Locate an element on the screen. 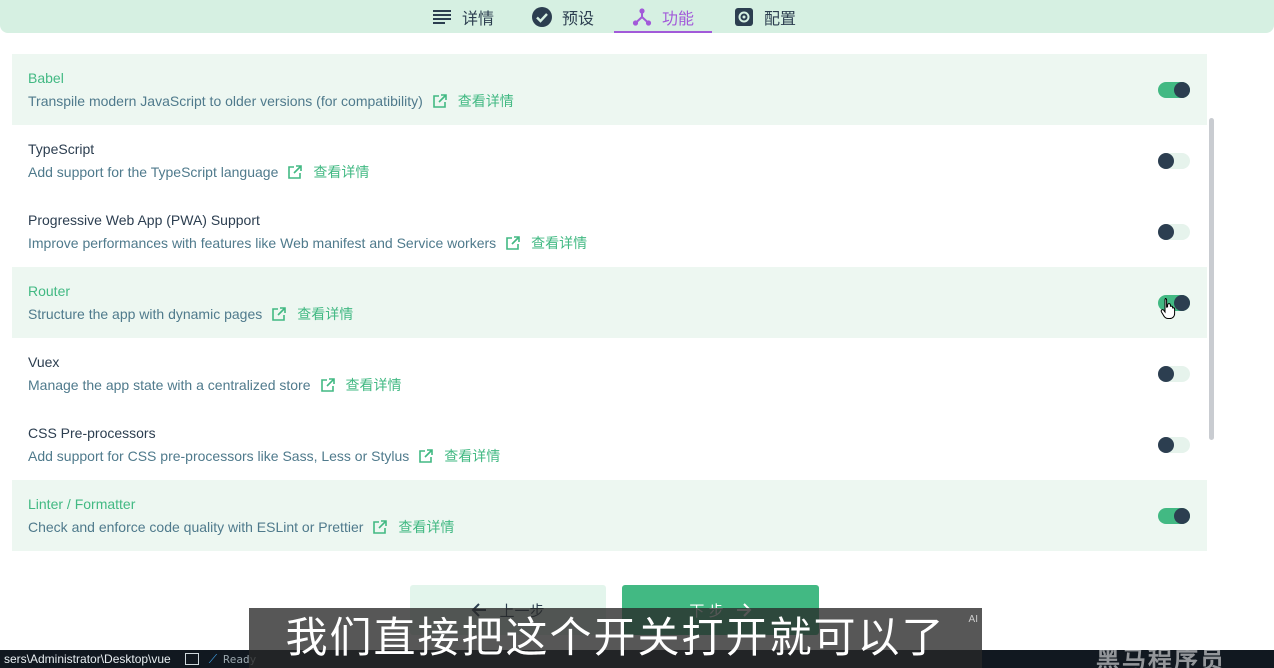 Image resolution: width=1274 pixels, height=668 pixels. feature-name: Vuex is located at coordinates (44, 362).